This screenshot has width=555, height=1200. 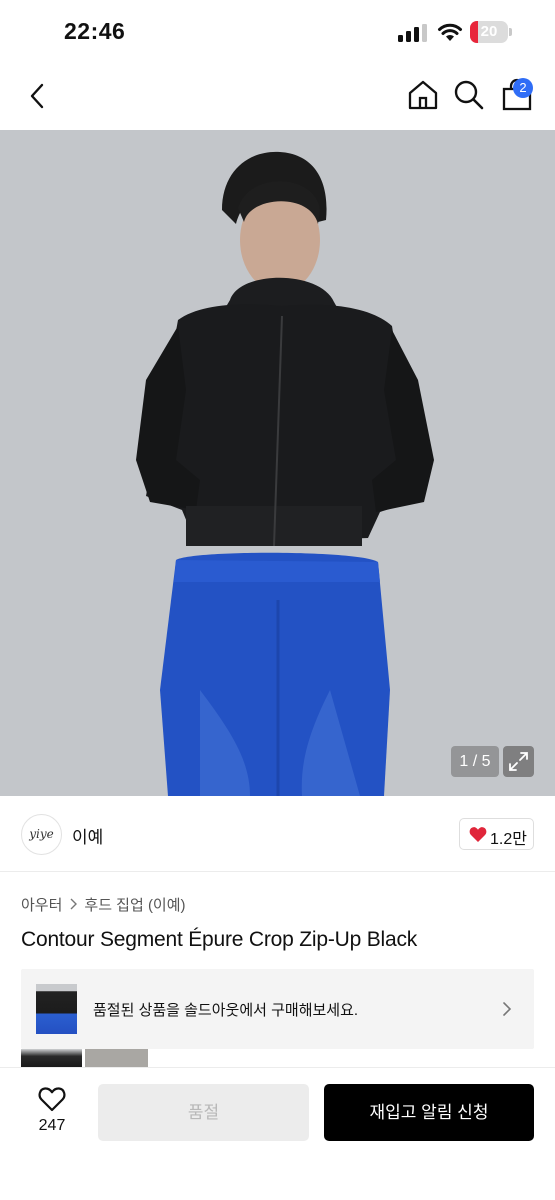 I want to click on top-navigation, so click(x=277, y=96).